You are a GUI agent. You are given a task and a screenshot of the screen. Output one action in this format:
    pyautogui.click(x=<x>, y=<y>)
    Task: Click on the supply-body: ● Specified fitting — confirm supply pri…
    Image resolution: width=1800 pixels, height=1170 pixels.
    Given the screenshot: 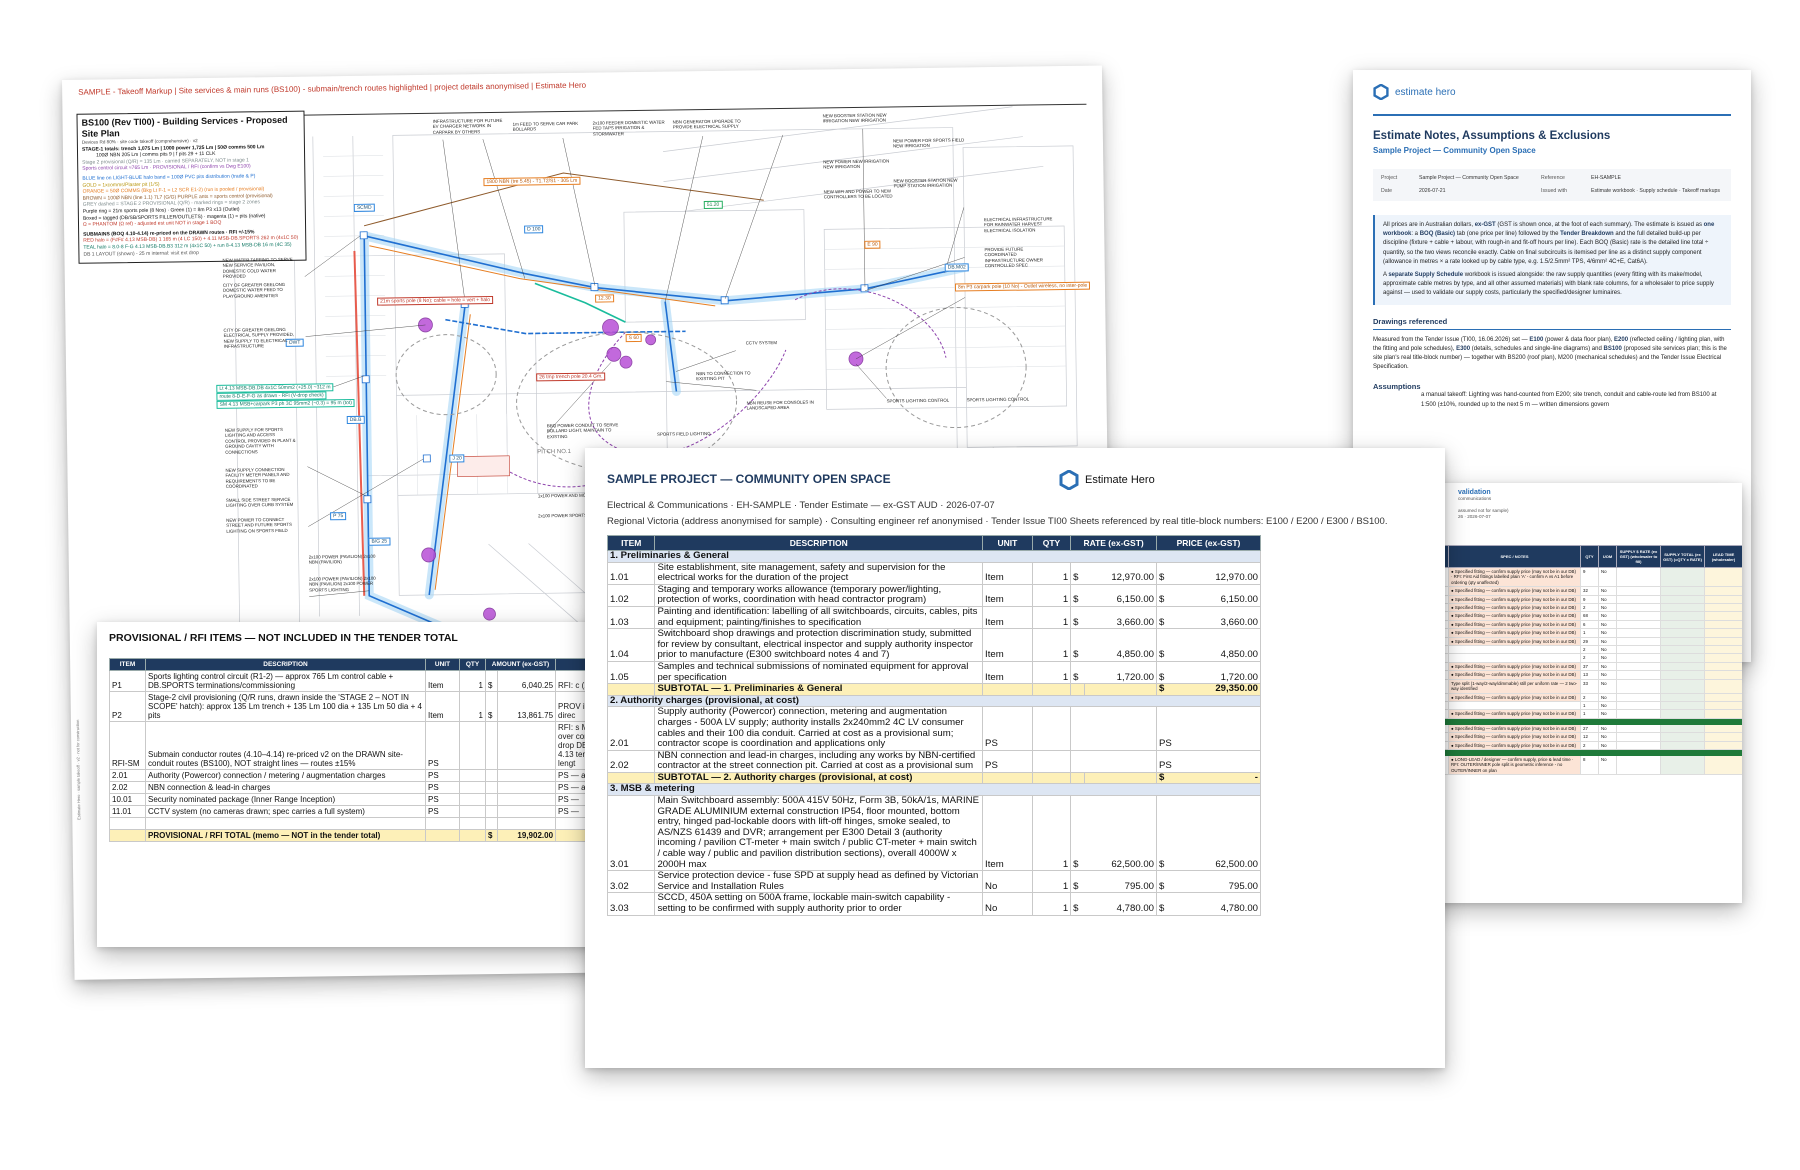 What is the action you would take?
    pyautogui.click(x=1577, y=671)
    